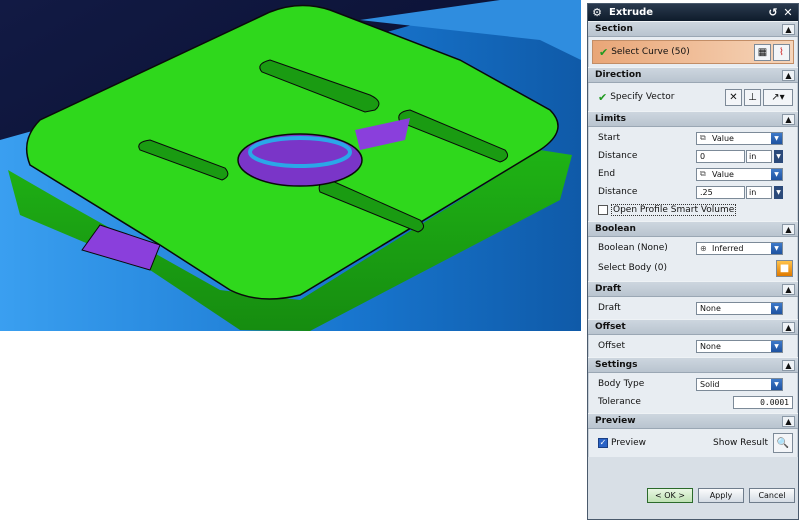  Describe the element at coordinates (597, 12) in the screenshot. I see `gear-icon: ⚙` at that location.